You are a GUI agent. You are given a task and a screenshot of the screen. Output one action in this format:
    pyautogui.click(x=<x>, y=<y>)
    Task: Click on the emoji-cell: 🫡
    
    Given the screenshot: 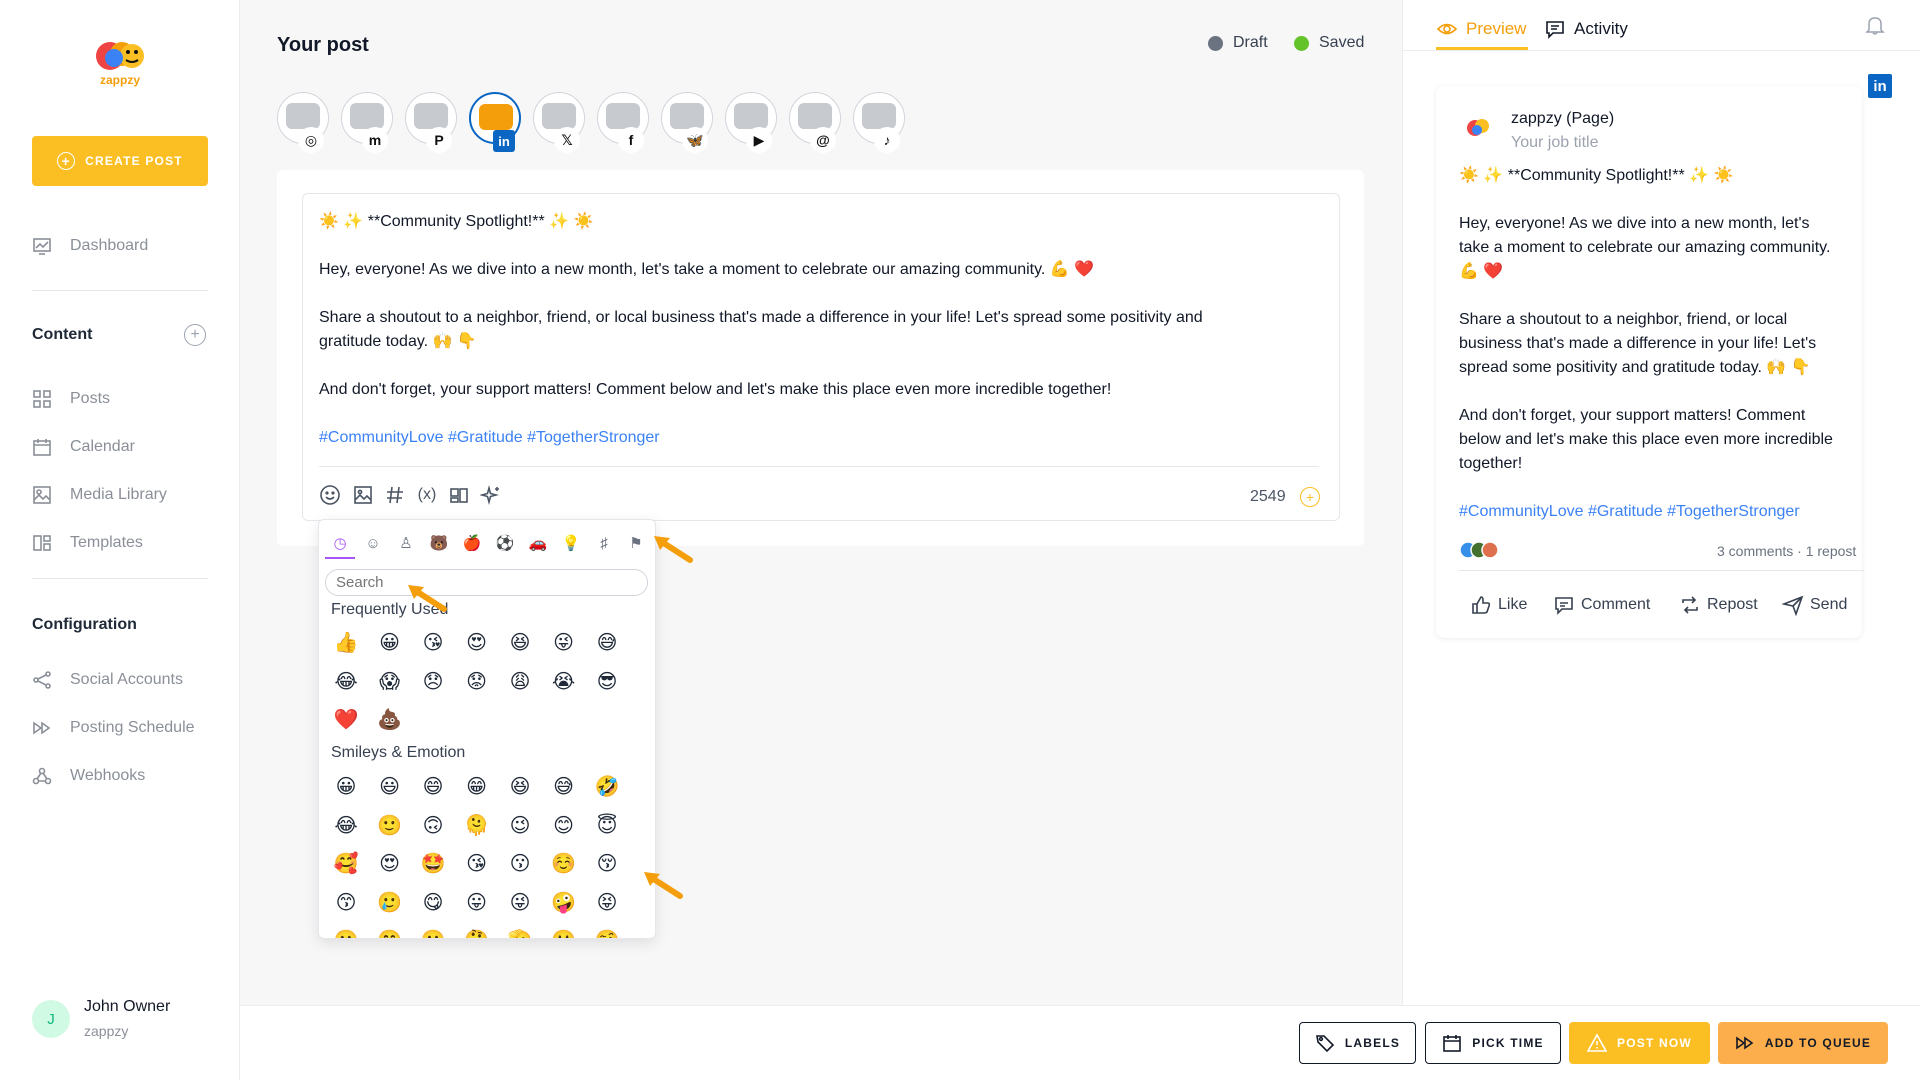 What is the action you would take?
    pyautogui.click(x=520, y=932)
    